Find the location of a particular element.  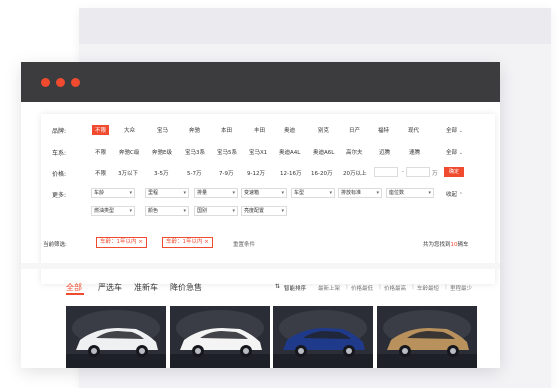

tab-price-drop: 降价急售 is located at coordinates (186, 287).